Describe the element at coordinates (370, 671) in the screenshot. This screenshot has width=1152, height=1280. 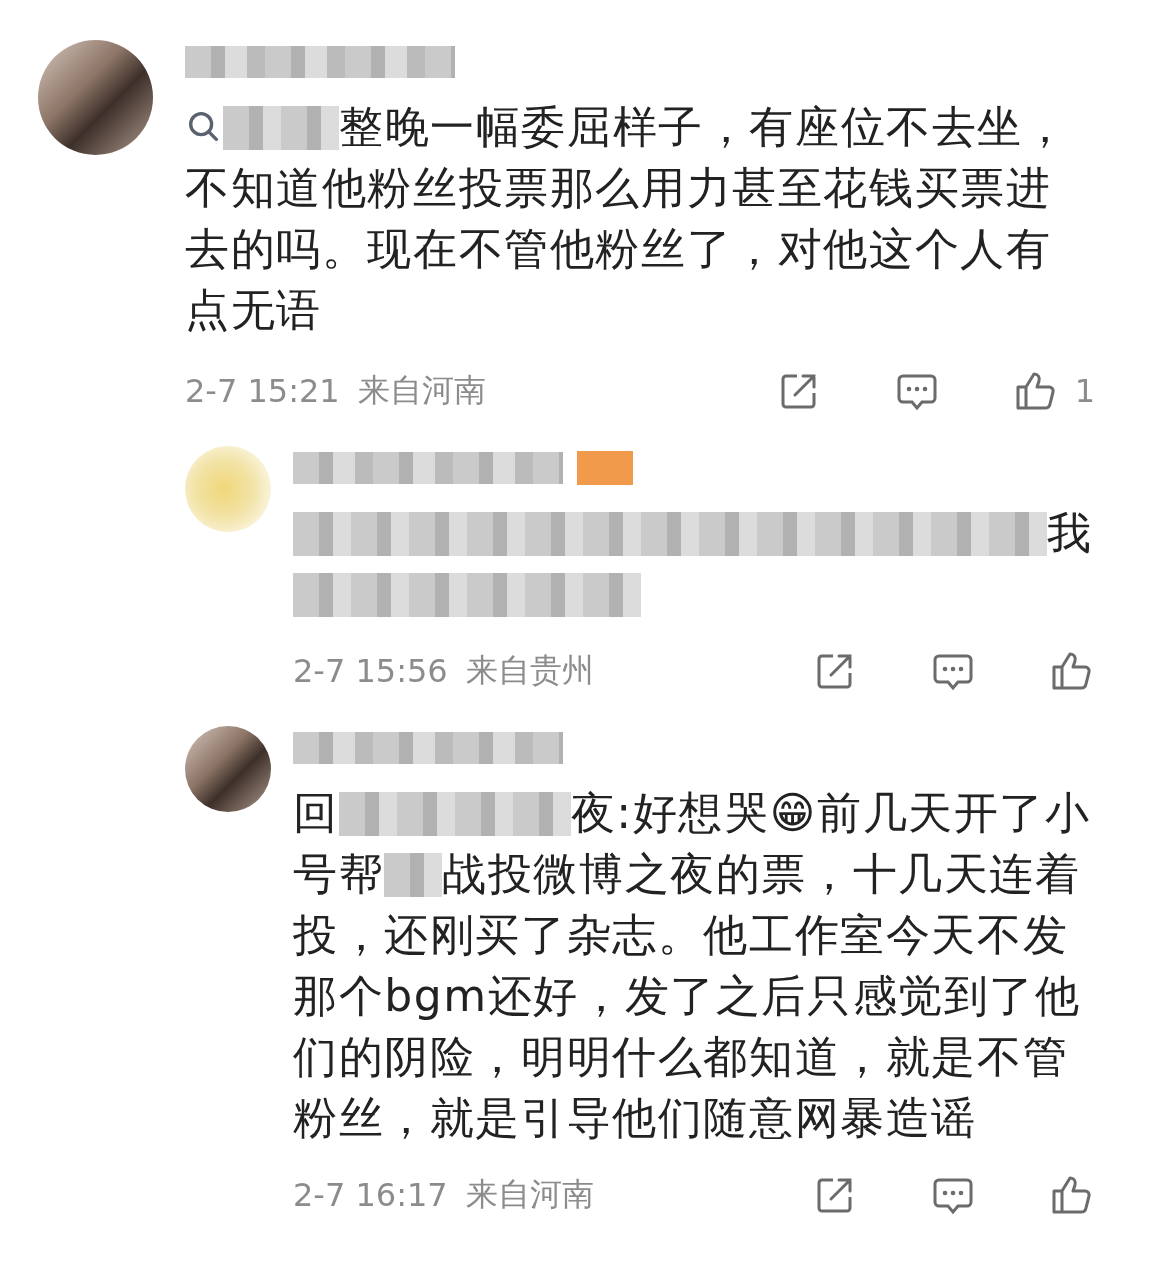
I see `comment-time: 2-7 15:56` at that location.